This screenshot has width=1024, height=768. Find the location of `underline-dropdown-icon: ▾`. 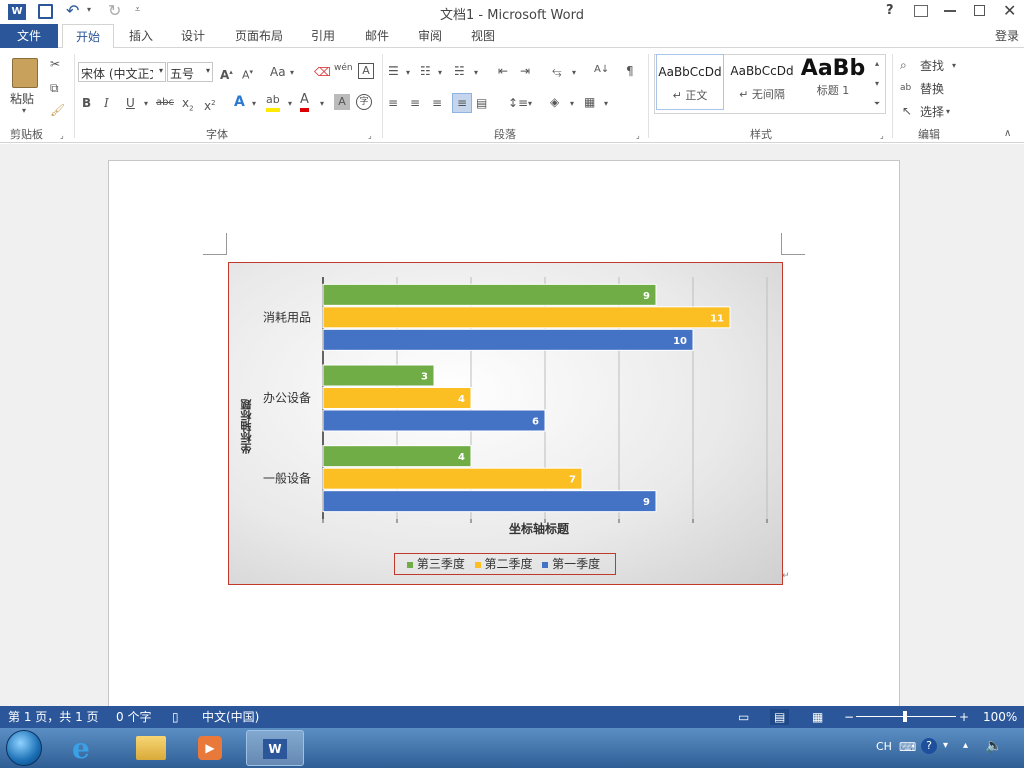

underline-dropdown-icon: ▾ is located at coordinates (146, 104).